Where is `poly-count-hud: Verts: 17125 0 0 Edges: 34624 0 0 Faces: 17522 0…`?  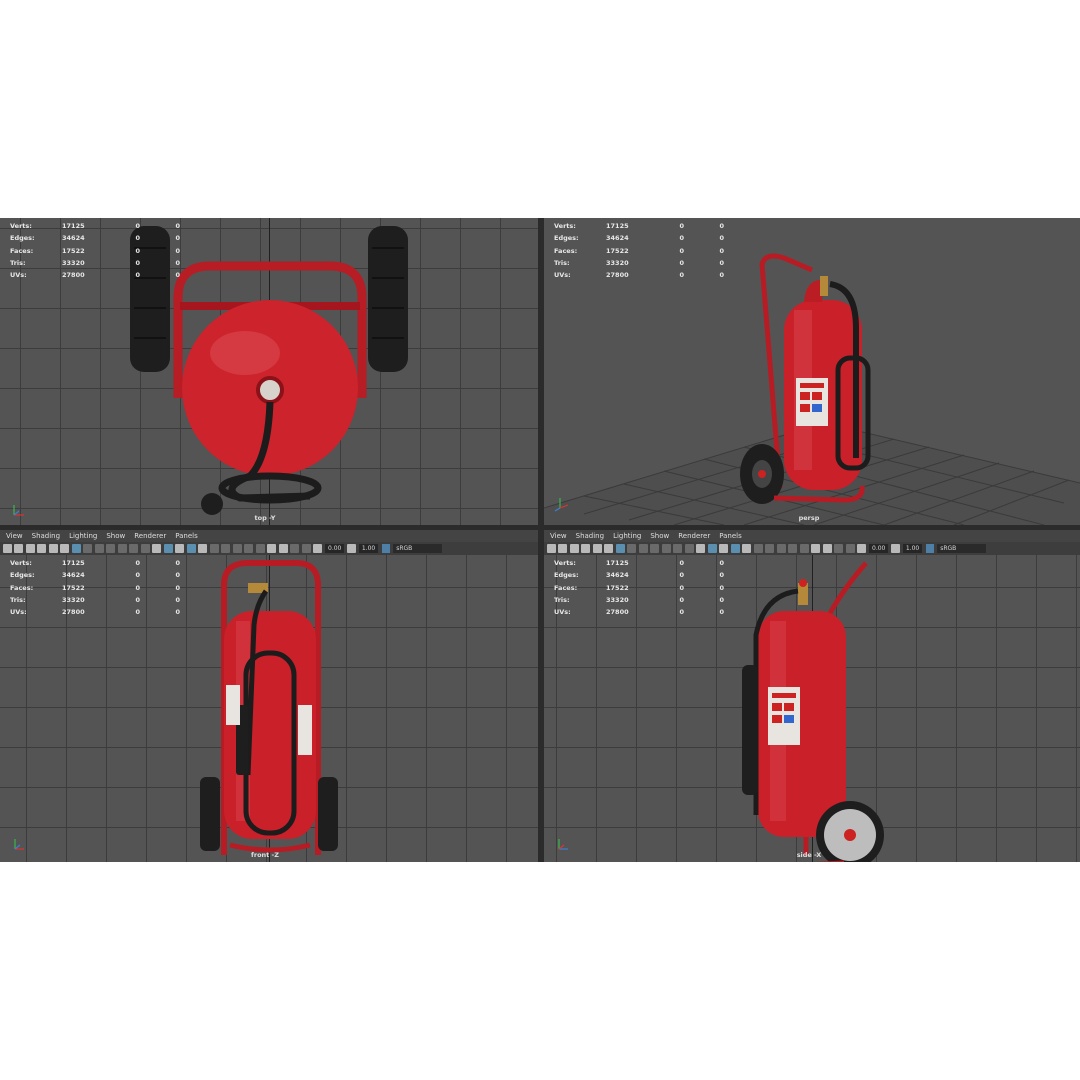 poly-count-hud: Verts: 17125 0 0 Edges: 34624 0 0 Faces: 17522 0… is located at coordinates (639, 250).